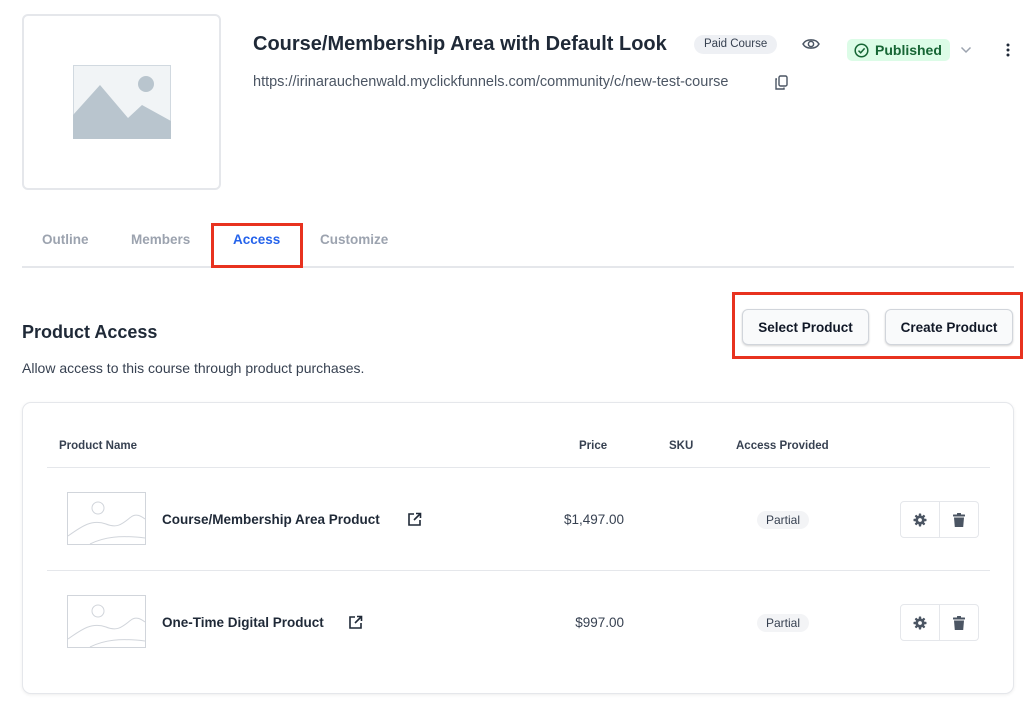 The image size is (1034, 728). What do you see at coordinates (65, 239) in the screenshot?
I see `tab-outline: Outline` at bounding box center [65, 239].